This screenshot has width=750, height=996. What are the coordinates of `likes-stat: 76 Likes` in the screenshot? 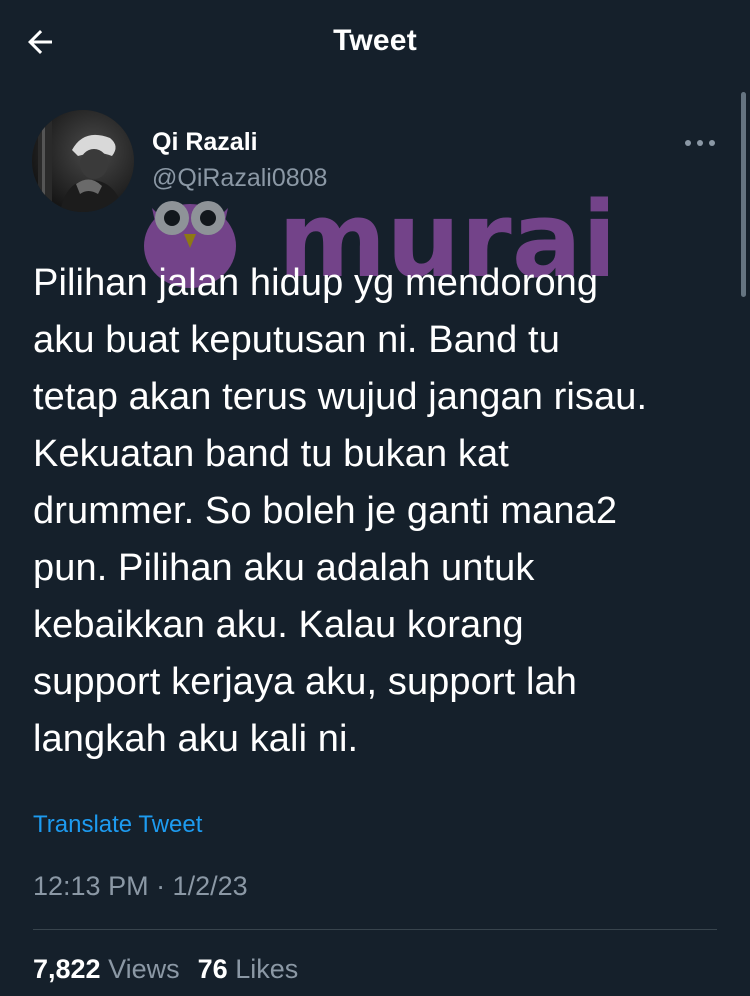 It's located at (248, 969).